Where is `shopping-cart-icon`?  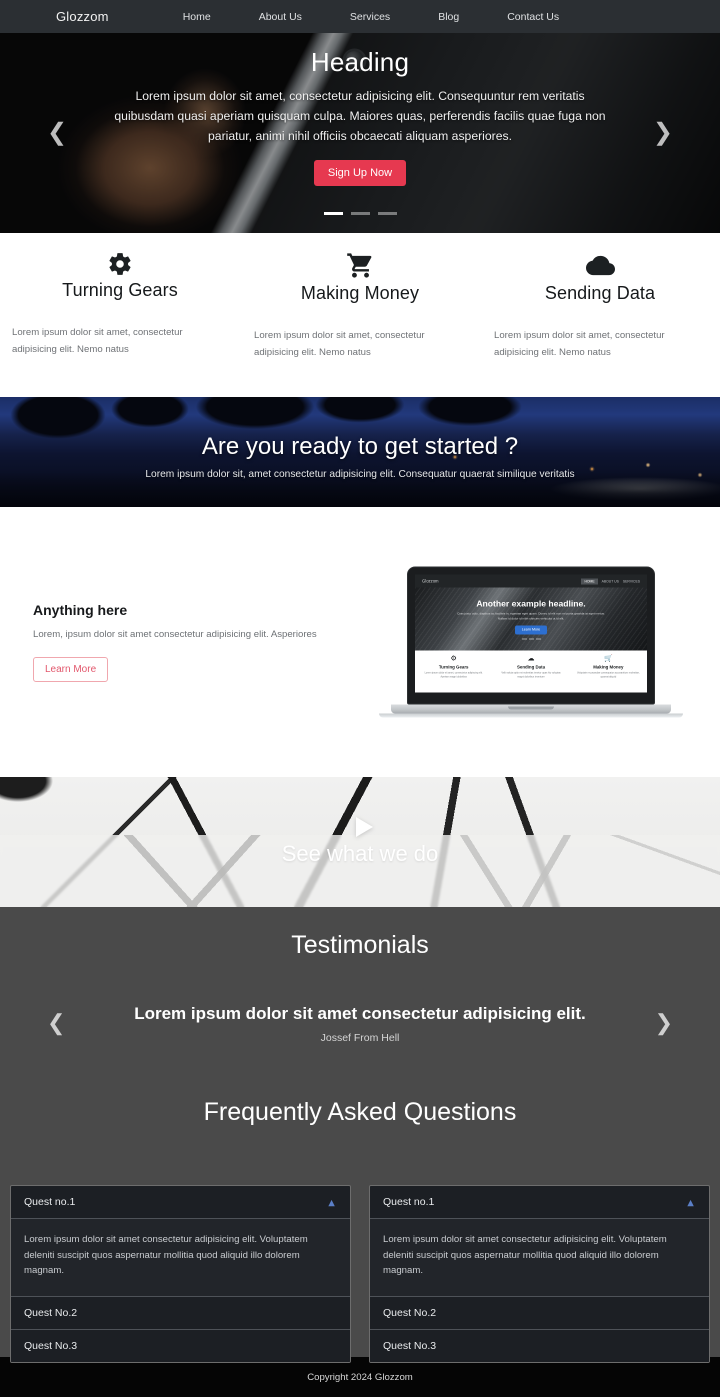 shopping-cart-icon is located at coordinates (358, 265).